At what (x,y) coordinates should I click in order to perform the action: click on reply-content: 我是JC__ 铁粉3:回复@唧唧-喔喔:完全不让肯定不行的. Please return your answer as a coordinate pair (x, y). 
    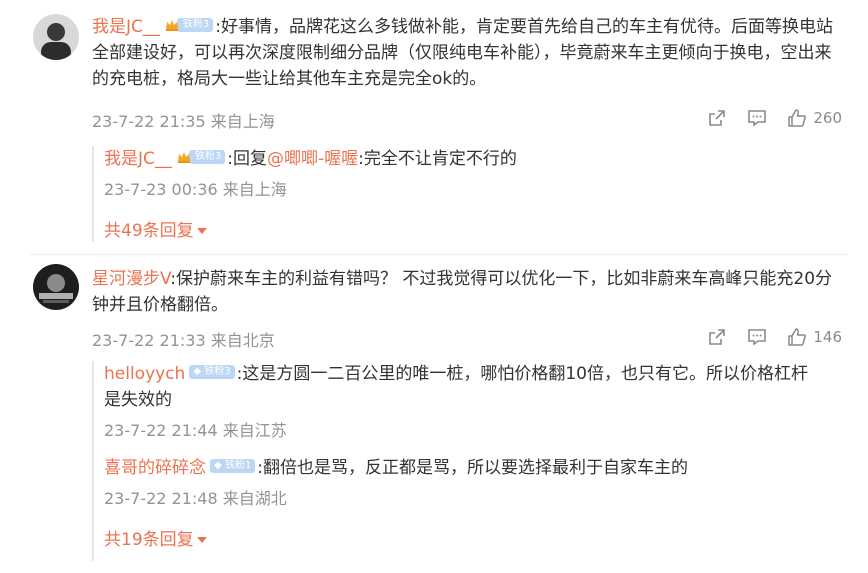
    Looking at the image, I should click on (464, 159).